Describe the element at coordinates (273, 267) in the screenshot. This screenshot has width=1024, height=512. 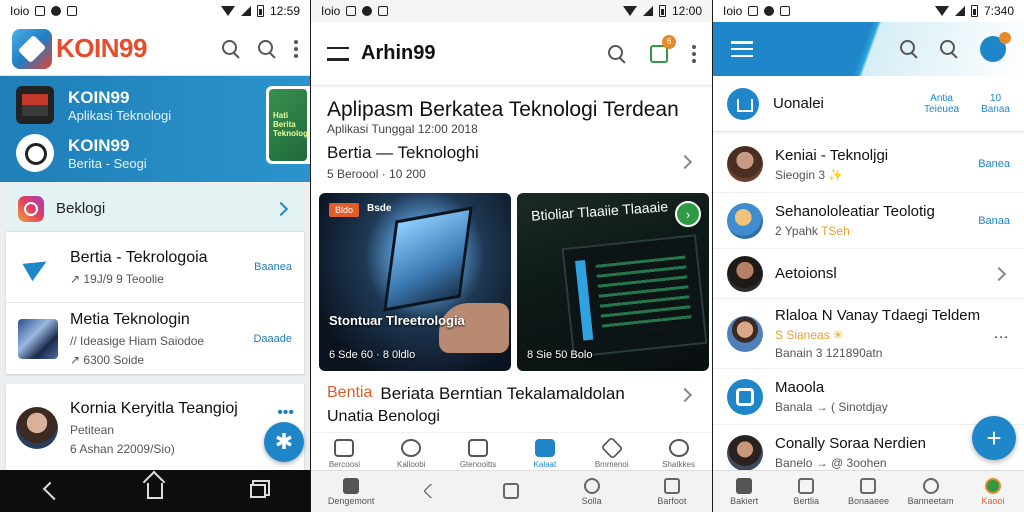
I see `item-badge: Baanea` at that location.